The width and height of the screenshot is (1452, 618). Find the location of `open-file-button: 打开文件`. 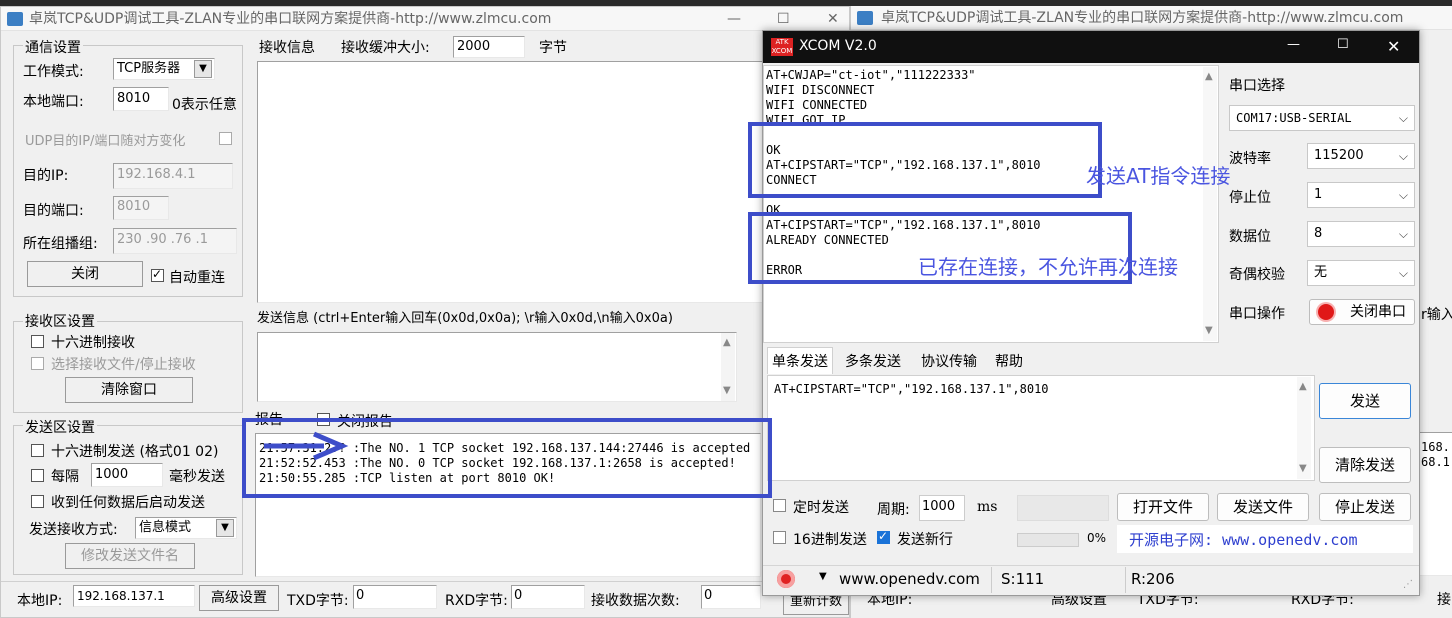

open-file-button: 打开文件 is located at coordinates (1163, 507).